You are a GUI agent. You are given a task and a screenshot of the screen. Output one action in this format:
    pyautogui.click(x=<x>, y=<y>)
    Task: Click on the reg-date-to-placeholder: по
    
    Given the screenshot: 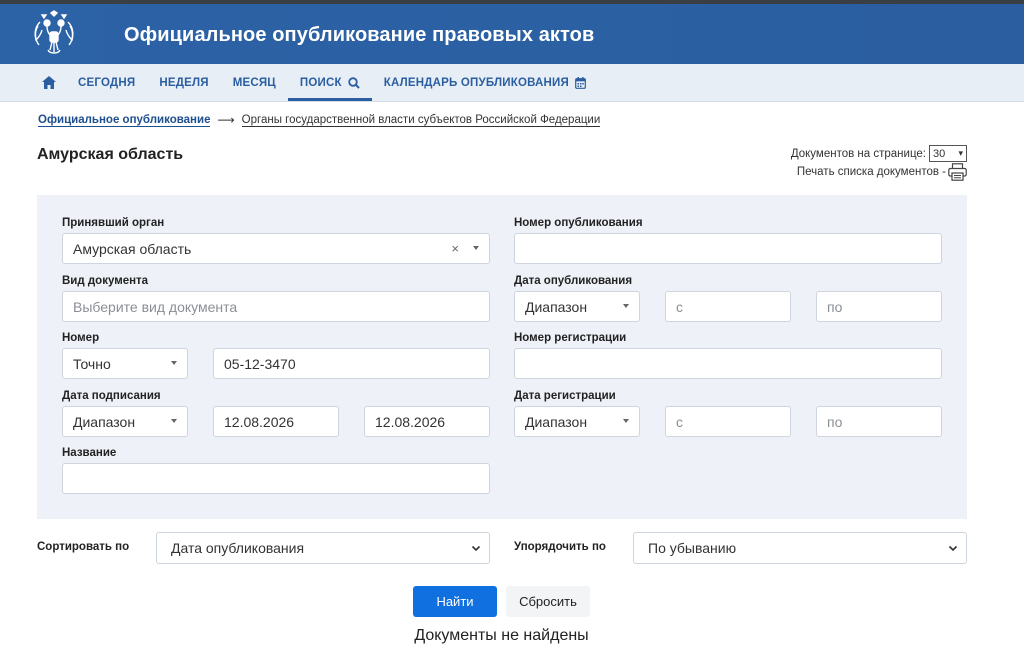 What is the action you would take?
    pyautogui.click(x=835, y=421)
    